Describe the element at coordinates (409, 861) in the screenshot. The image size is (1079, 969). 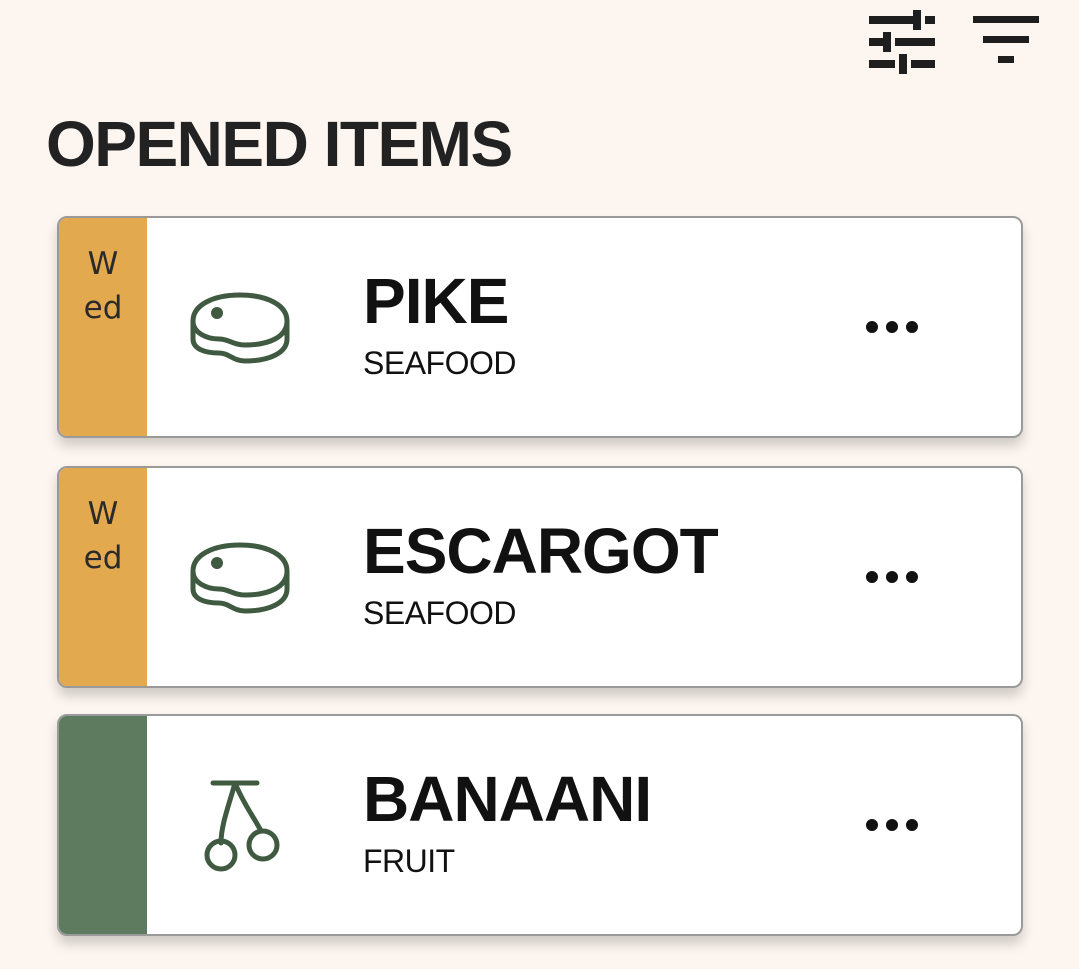
I see `item-category: FRUIT` at that location.